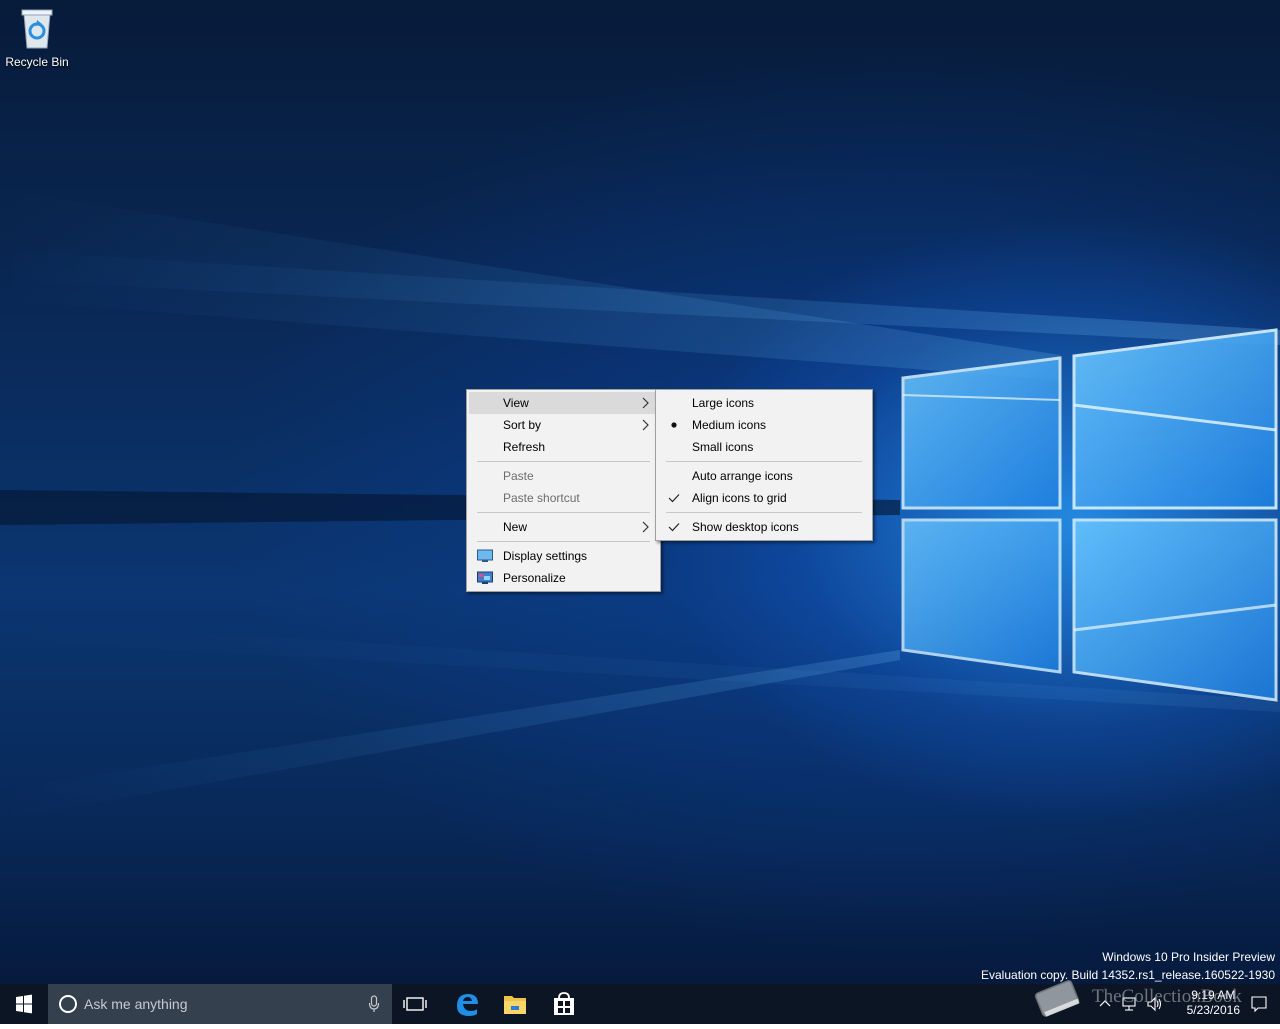  I want to click on submenu-item-auto-arrange: Auto arrange icons, so click(764, 476).